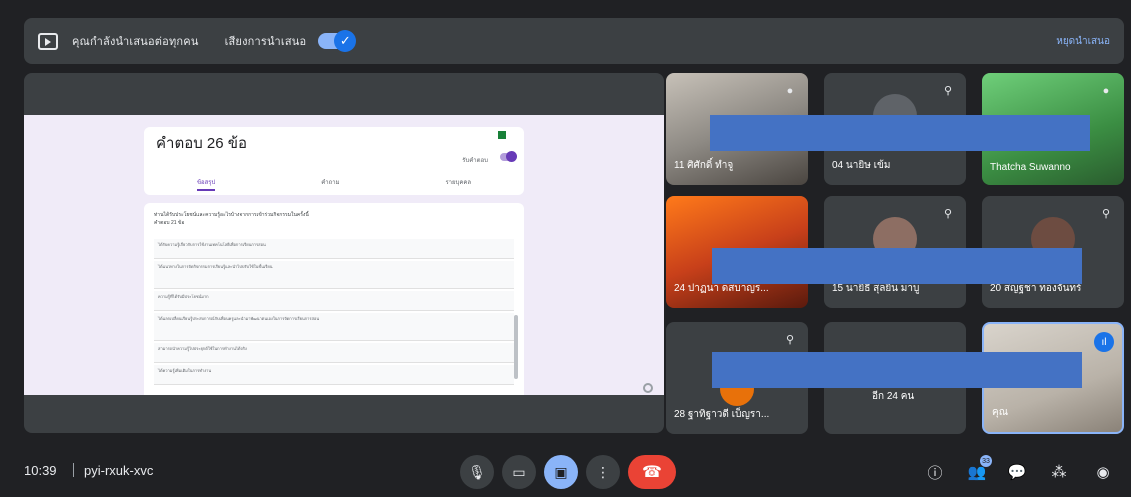 Image resolution: width=1131 pixels, height=497 pixels. What do you see at coordinates (986, 461) in the screenshot?
I see `people-count-badge: 33` at bounding box center [986, 461].